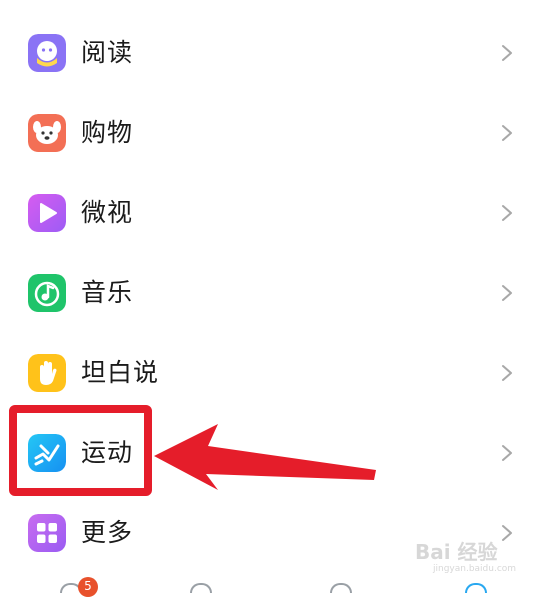 The height and width of the screenshot is (597, 540). I want to click on pointer-arrow-icon, so click(265, 456).